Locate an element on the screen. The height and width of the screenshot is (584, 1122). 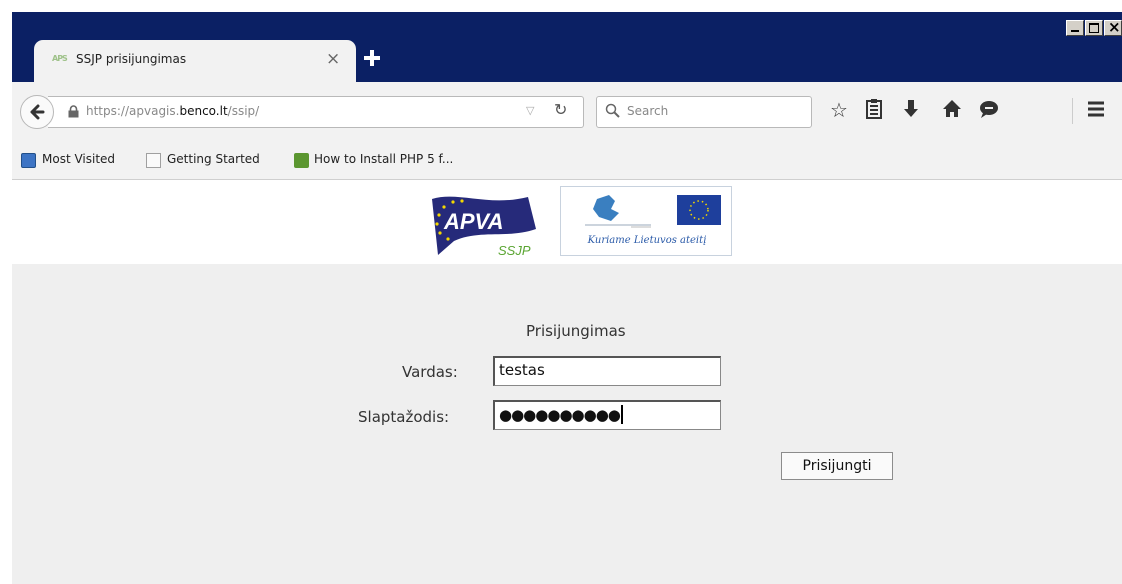
most-visited-icon is located at coordinates (28, 160).